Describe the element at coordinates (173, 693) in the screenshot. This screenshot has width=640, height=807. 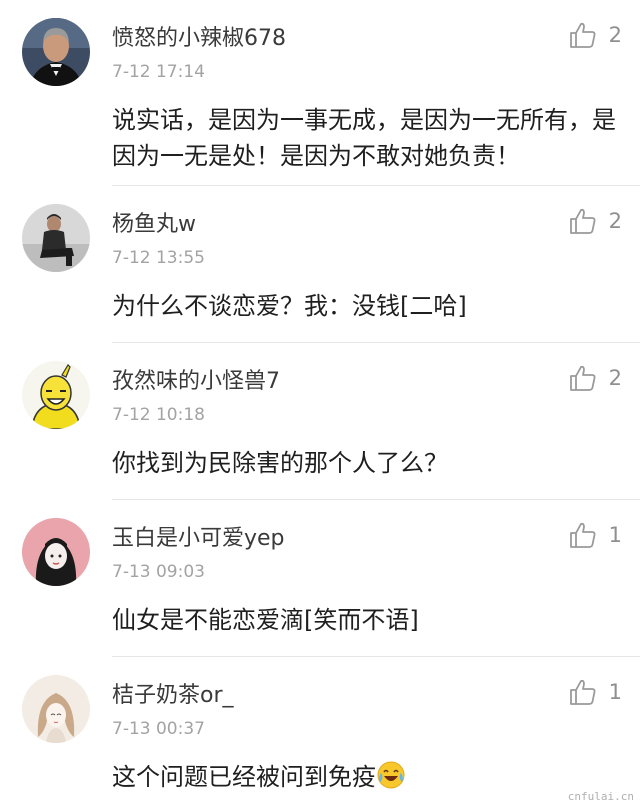
I see `username: 桔子奶茶or_` at that location.